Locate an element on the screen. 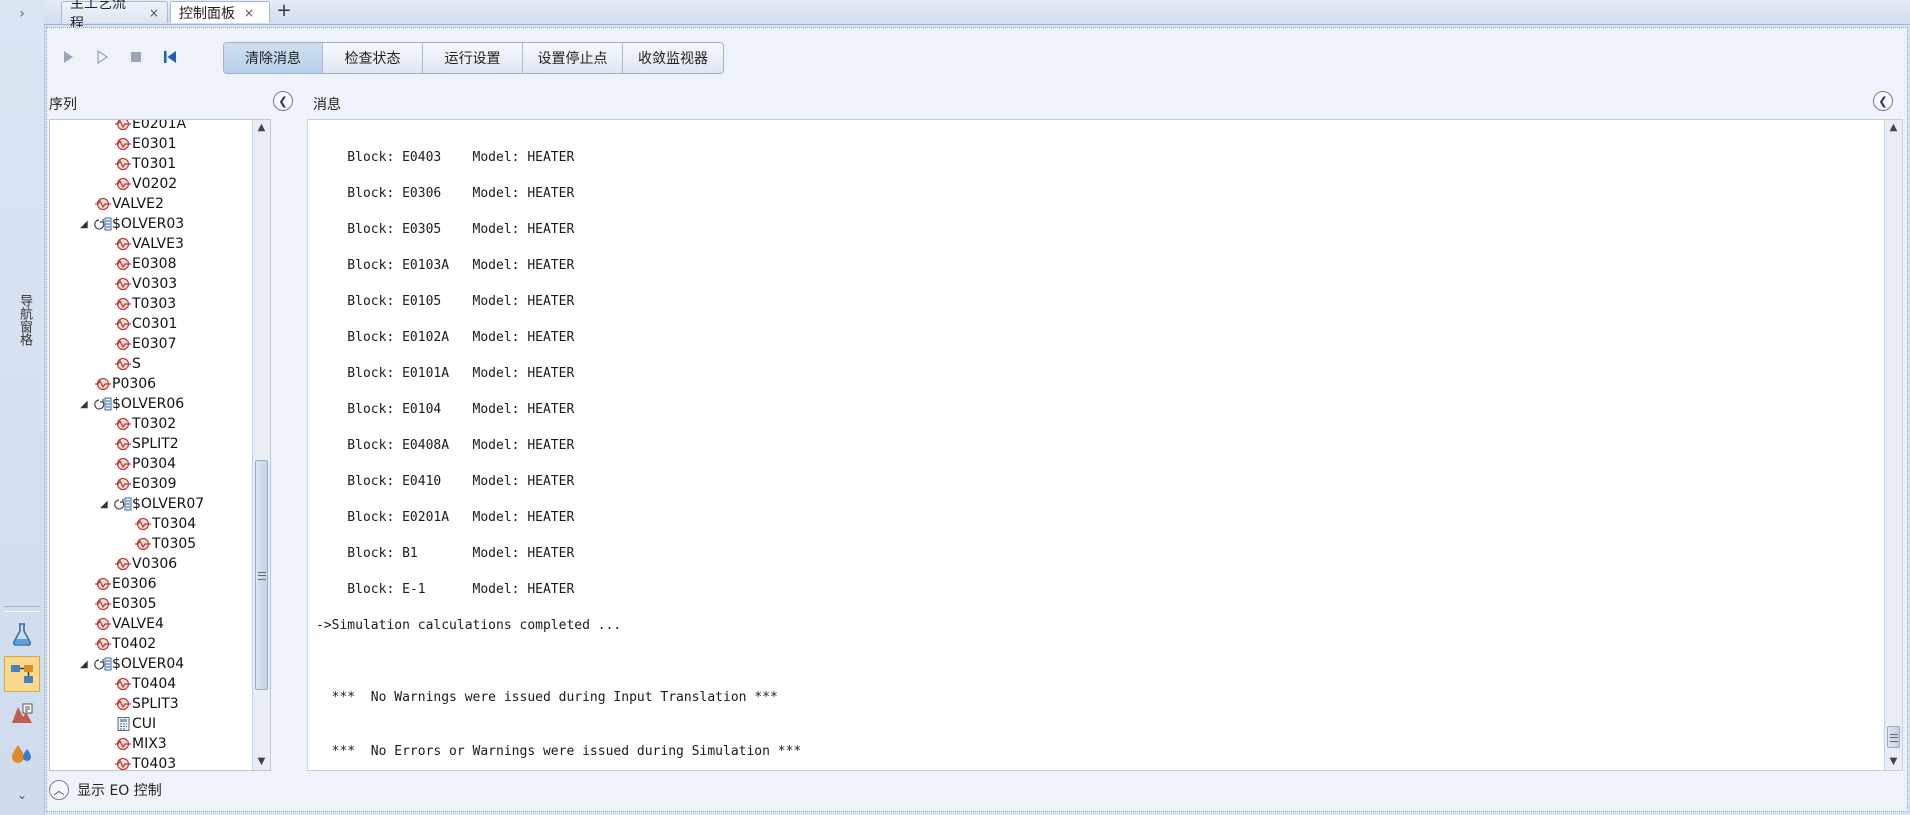 This screenshot has height=815, width=1910. check-status-button: 检查状态 is located at coordinates (373, 58).